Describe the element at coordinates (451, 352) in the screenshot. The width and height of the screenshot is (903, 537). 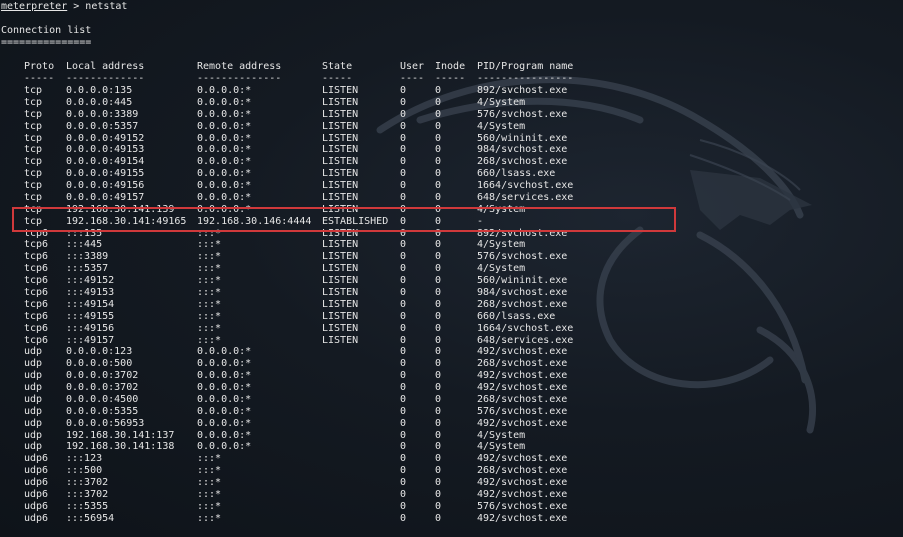
I see `table-row: udp 0.0.0.0:123 0.0.0.0:* 0 0 492/svchost.exe` at that location.